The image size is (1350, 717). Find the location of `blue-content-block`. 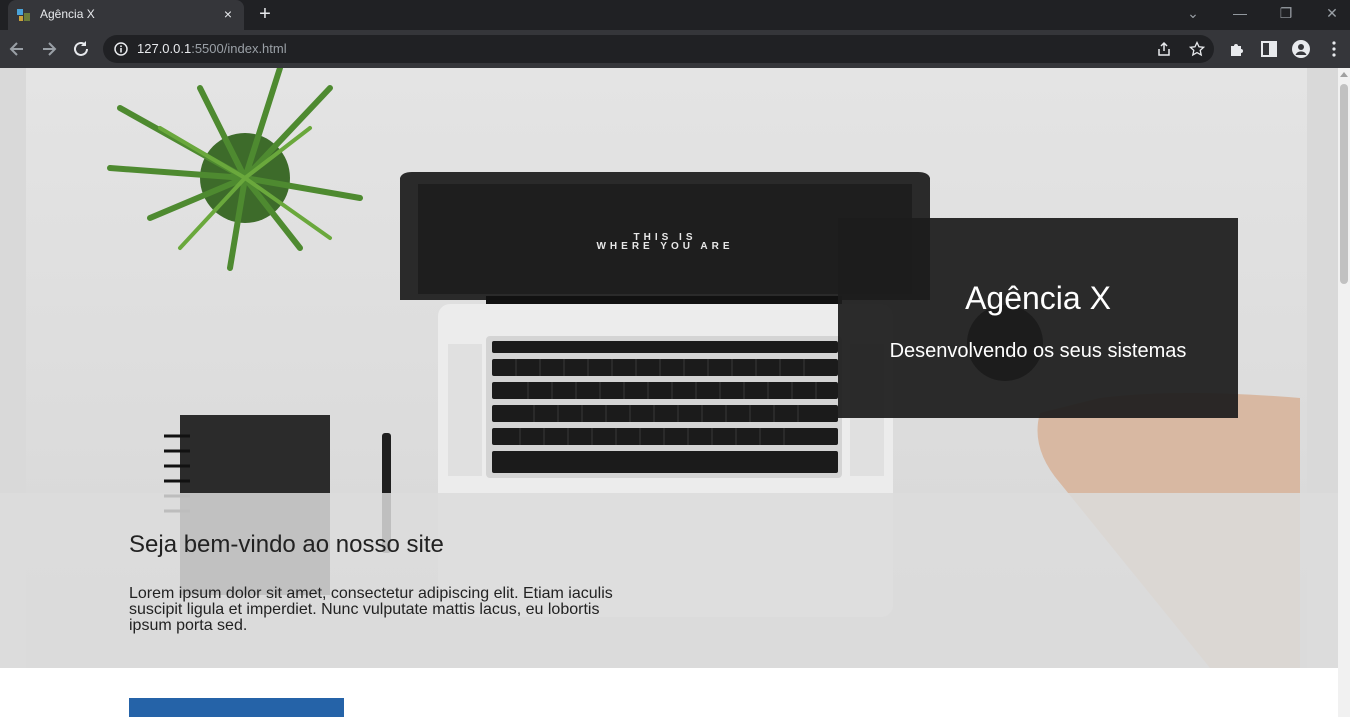

blue-content-block is located at coordinates (236, 707).